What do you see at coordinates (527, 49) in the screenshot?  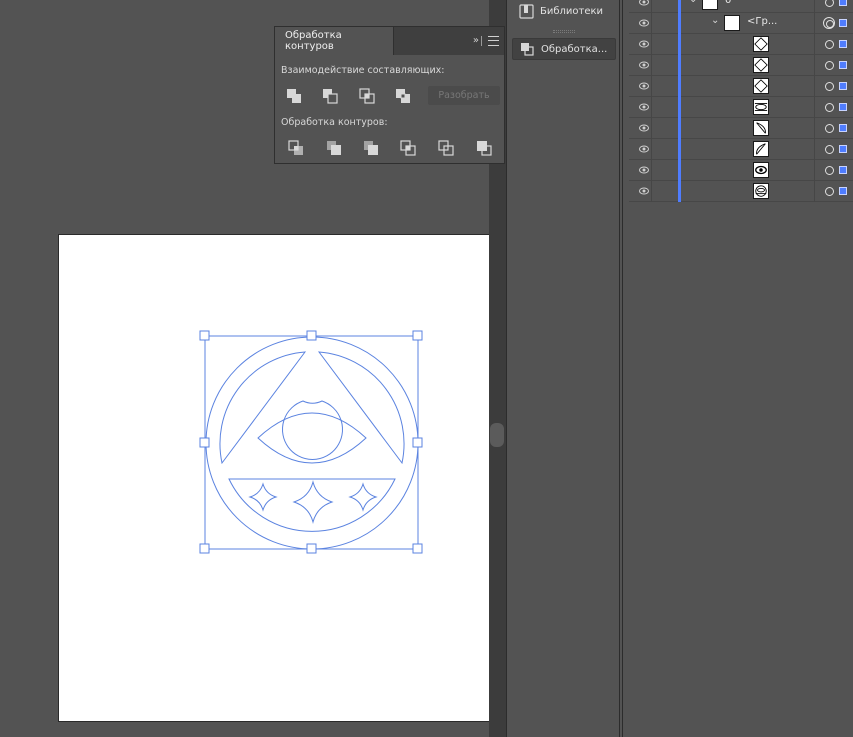 I see `pathfinder-icon` at bounding box center [527, 49].